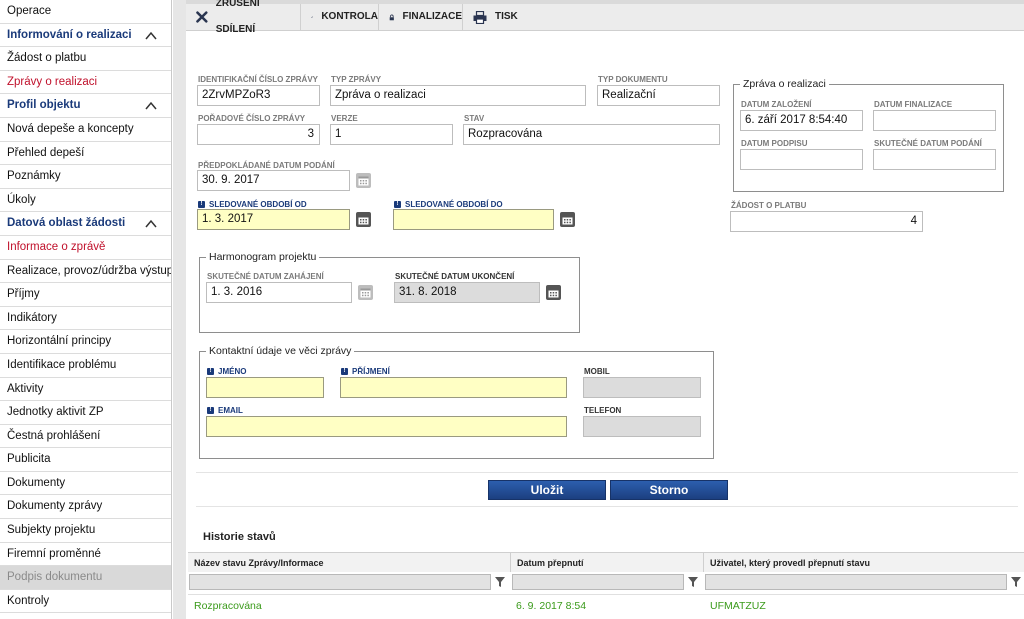 Image resolution: width=1024 pixels, height=619 pixels. I want to click on save-button: Uložit, so click(547, 490).